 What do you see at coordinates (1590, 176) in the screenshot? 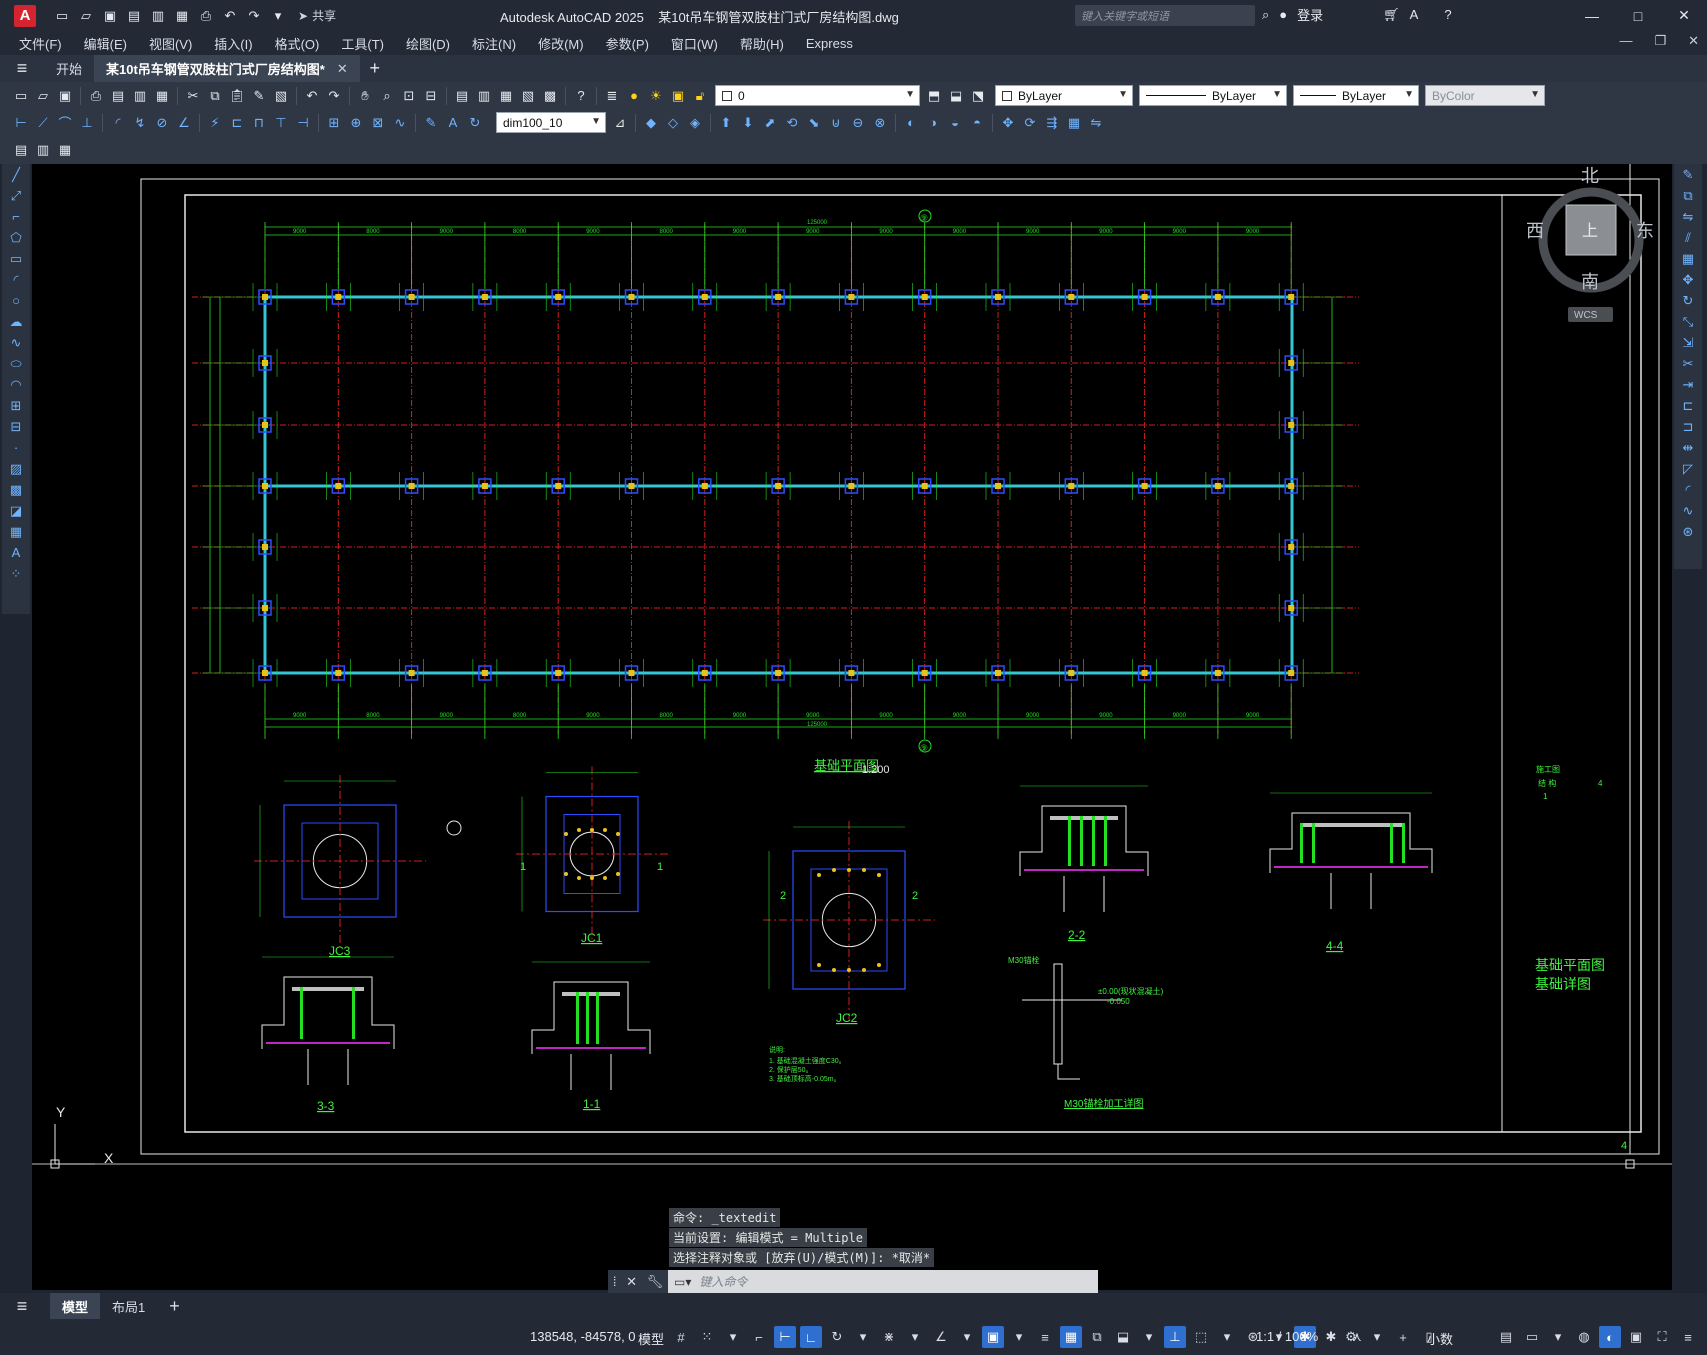
I see `viewcube-north: 北` at bounding box center [1590, 176].